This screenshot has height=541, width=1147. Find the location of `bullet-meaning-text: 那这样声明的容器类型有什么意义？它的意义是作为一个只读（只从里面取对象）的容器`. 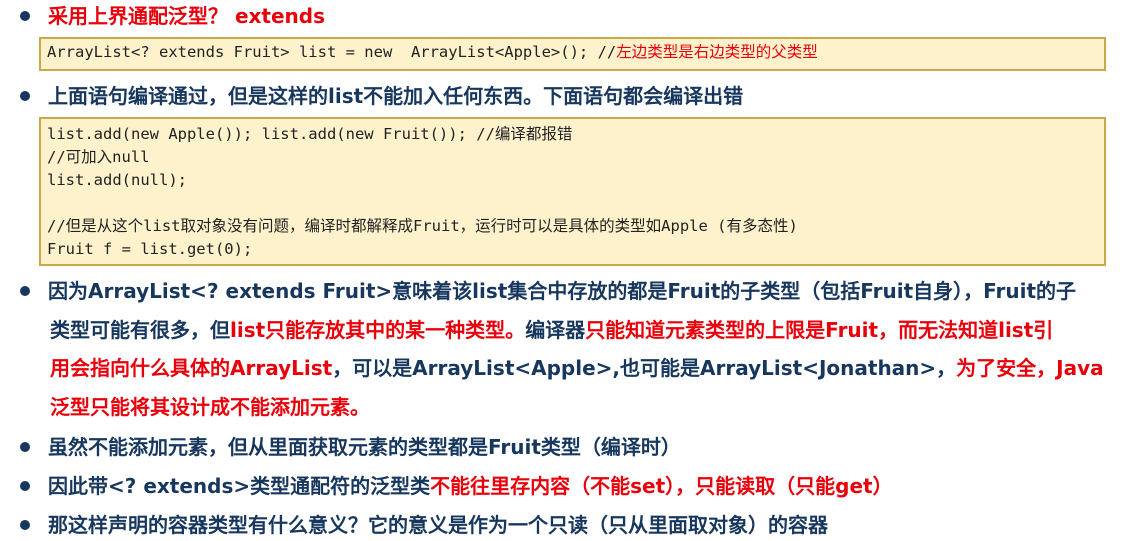

bullet-meaning-text: 那这样声明的容器类型有什么意义？它的意义是作为一个只读（只从里面取对象）的容器 is located at coordinates (438, 525).